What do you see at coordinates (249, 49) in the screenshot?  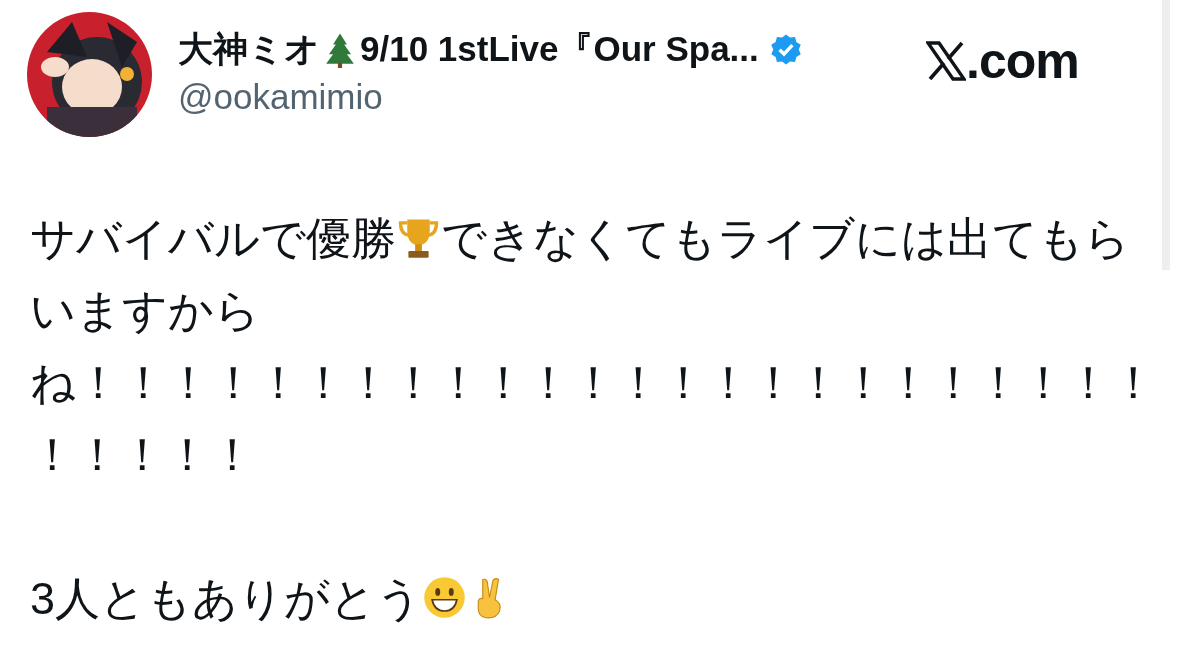 I see `display-name: 大神ミオ` at bounding box center [249, 49].